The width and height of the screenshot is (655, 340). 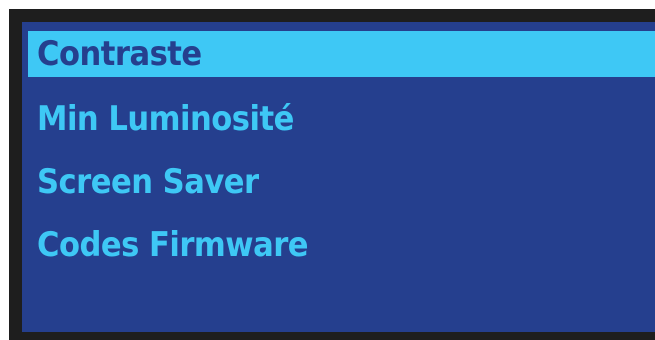 What do you see at coordinates (341, 245) in the screenshot?
I see `menu-item-codes-firmware: Codes Firmware` at bounding box center [341, 245].